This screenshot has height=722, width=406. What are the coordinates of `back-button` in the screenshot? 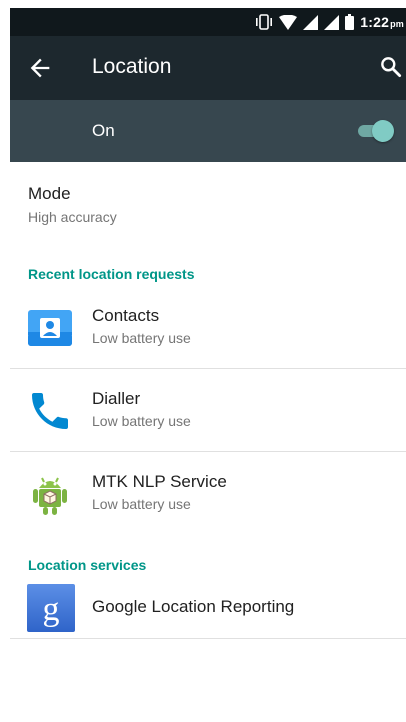 It's located at (40, 68).